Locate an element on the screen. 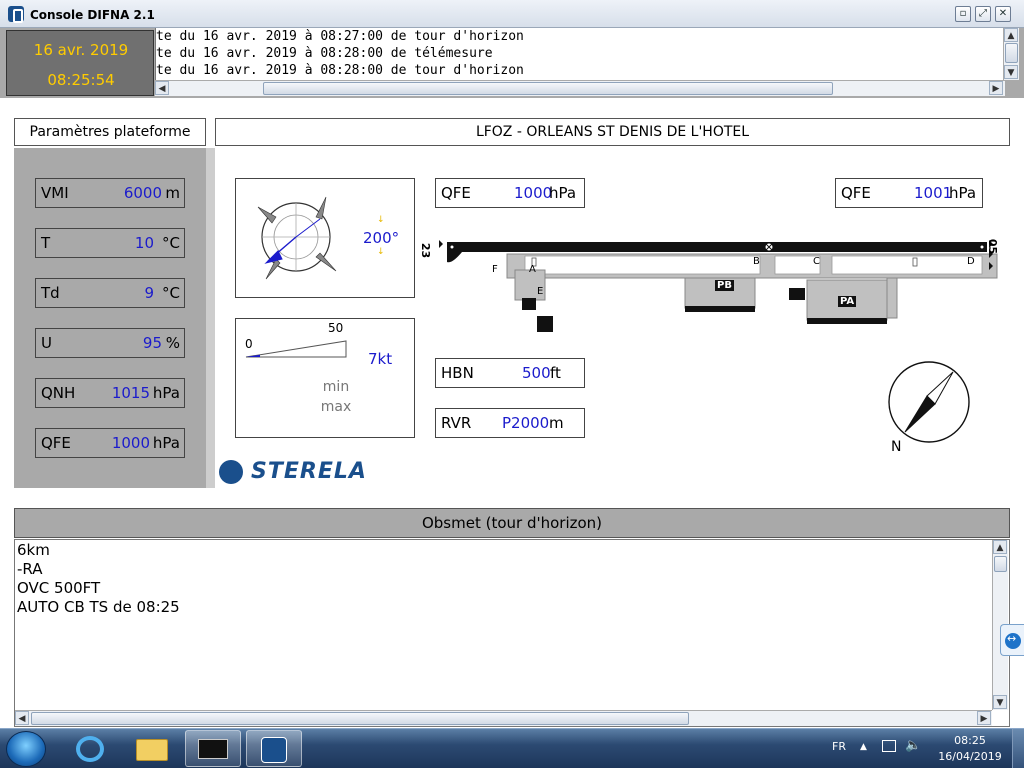 This screenshot has height=768, width=1024. taskbar-explorer-button is located at coordinates (152, 748).